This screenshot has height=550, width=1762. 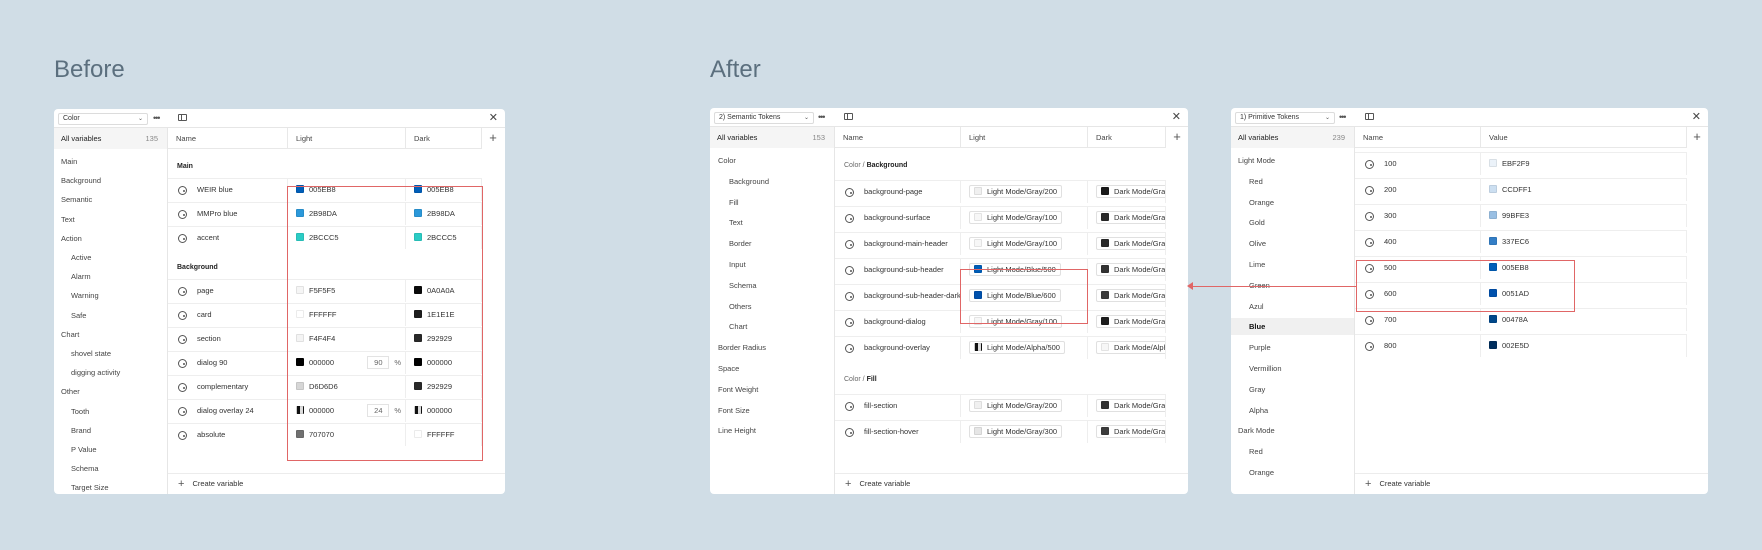 What do you see at coordinates (1292, 264) in the screenshot?
I see `sidebar-item-lime: Lime` at bounding box center [1292, 264].